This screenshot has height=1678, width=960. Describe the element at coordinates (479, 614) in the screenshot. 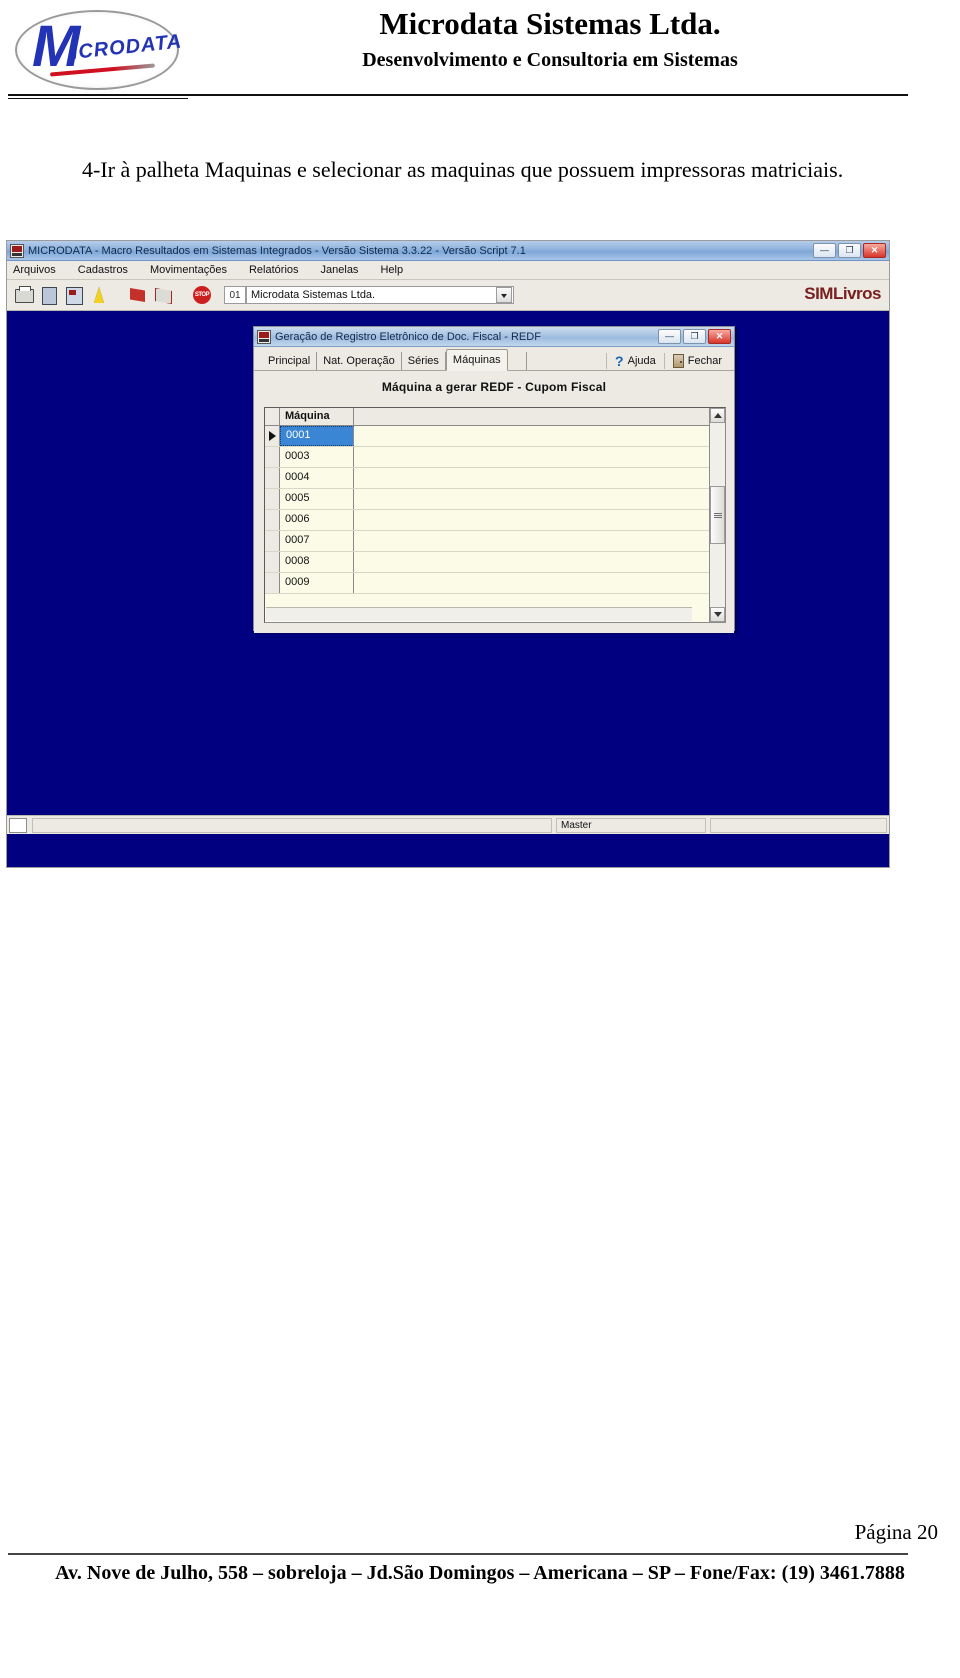

I see `grid-horizontal-scrollbar` at that location.